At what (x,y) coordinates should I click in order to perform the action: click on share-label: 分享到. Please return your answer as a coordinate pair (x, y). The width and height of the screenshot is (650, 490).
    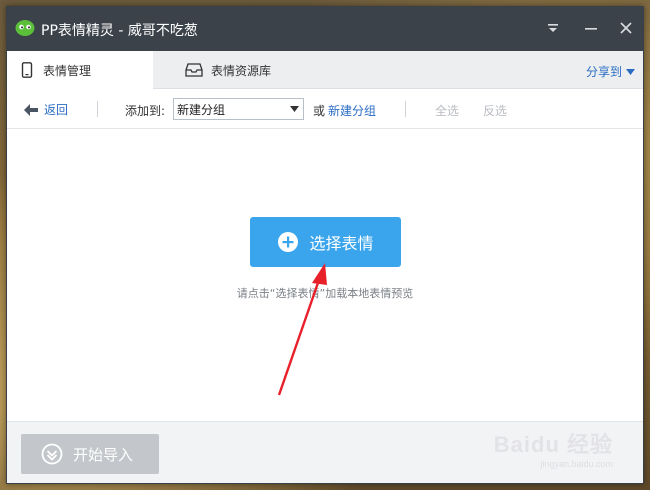
    Looking at the image, I should click on (603, 72).